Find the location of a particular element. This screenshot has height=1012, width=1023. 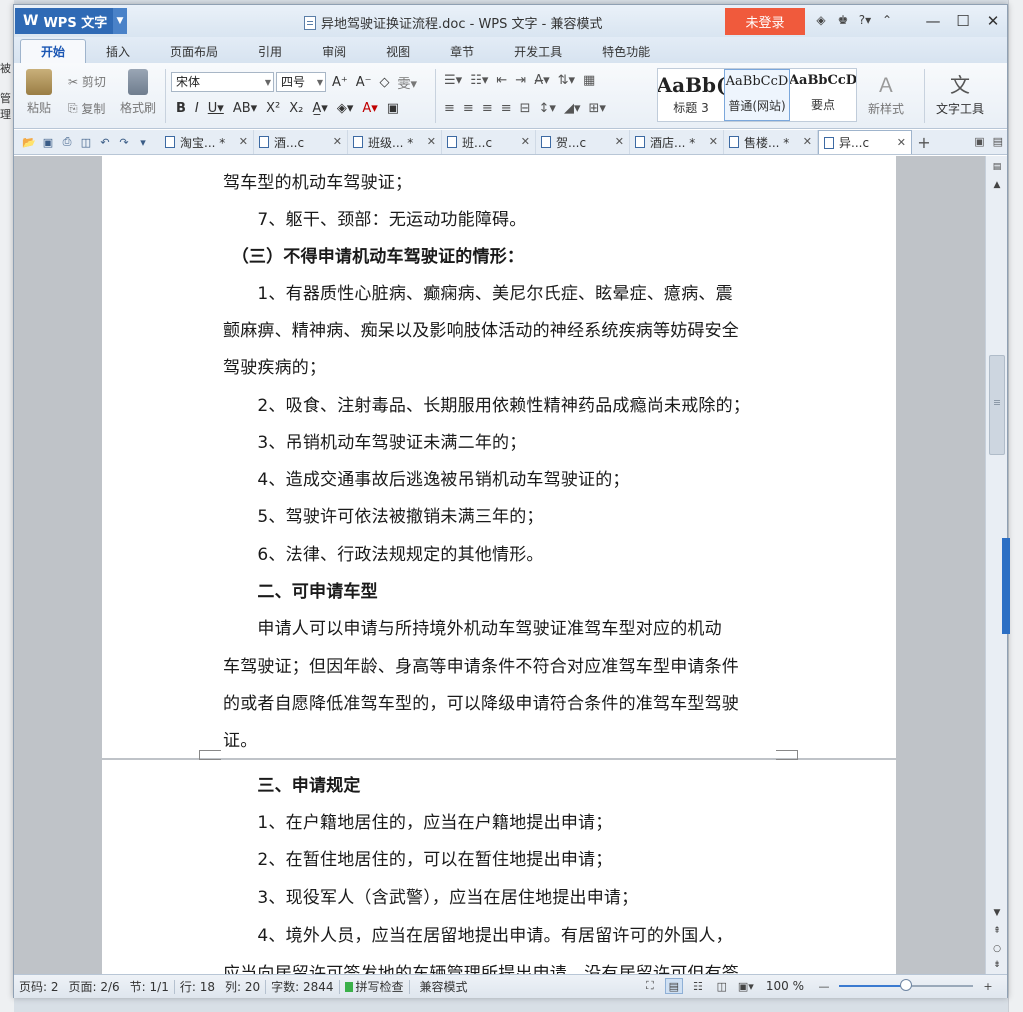

web-view-icon: ◫ is located at coordinates (722, 986).